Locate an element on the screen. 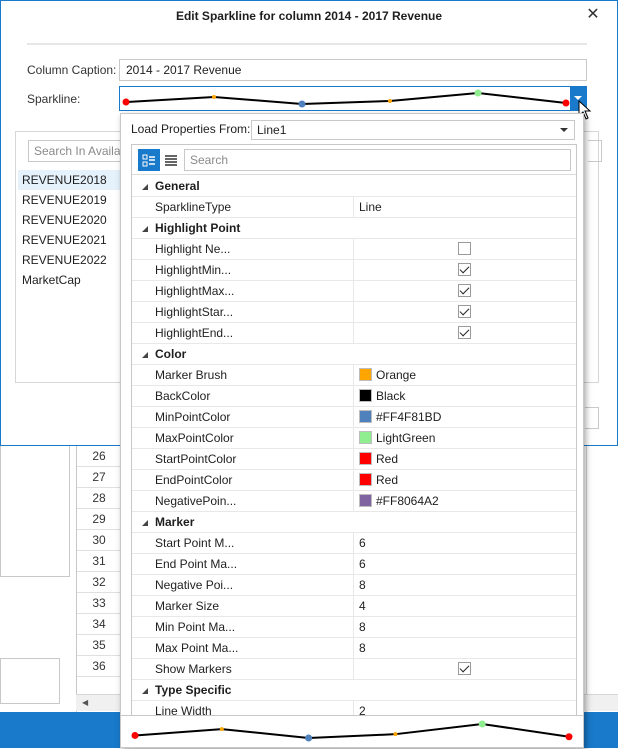 This screenshot has height=749, width=618. title-separator is located at coordinates (307, 44).